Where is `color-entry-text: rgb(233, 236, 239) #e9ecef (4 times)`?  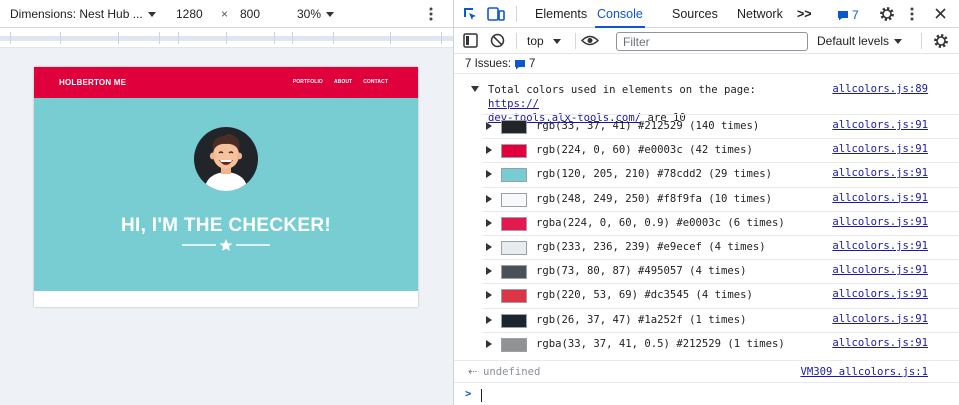 color-entry-text: rgb(233, 236, 239) #e9ecef (4 times) is located at coordinates (651, 247).